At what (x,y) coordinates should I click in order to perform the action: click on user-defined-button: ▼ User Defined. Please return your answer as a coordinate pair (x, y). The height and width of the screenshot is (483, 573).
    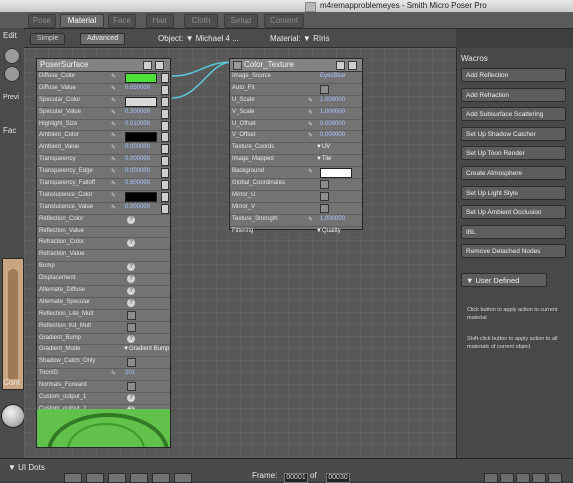
    Looking at the image, I should click on (504, 280).